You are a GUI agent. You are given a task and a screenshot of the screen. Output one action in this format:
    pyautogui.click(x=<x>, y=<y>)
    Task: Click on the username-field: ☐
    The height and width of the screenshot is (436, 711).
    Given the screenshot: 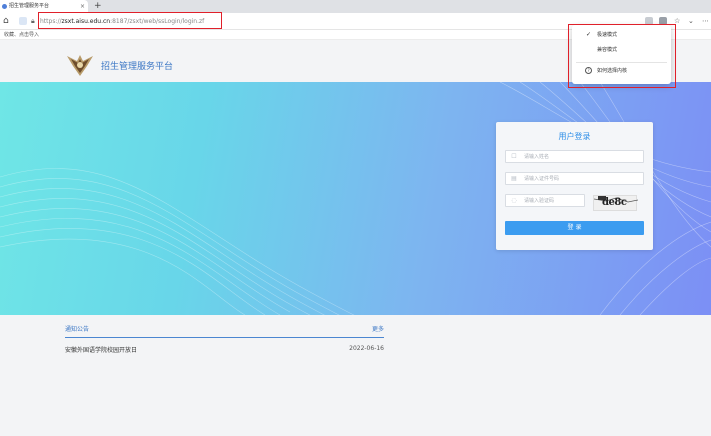 What is the action you would take?
    pyautogui.click(x=574, y=156)
    